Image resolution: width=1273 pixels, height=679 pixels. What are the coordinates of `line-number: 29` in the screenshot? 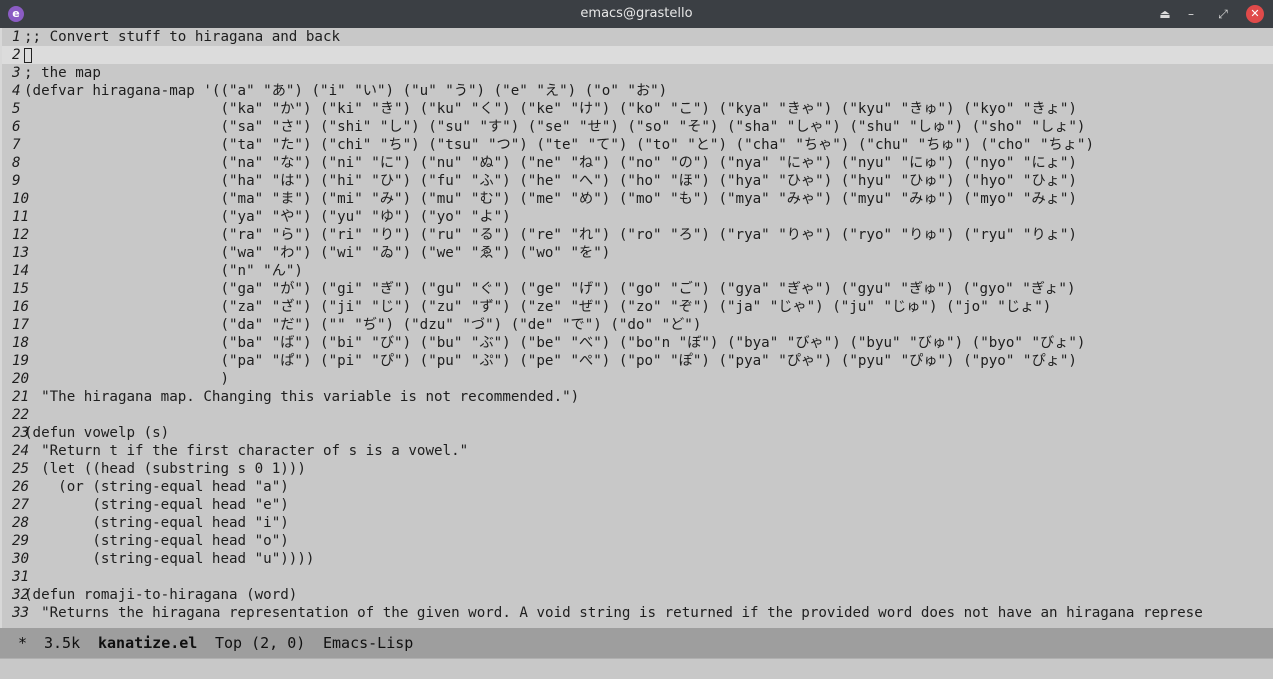 It's located at (13, 541).